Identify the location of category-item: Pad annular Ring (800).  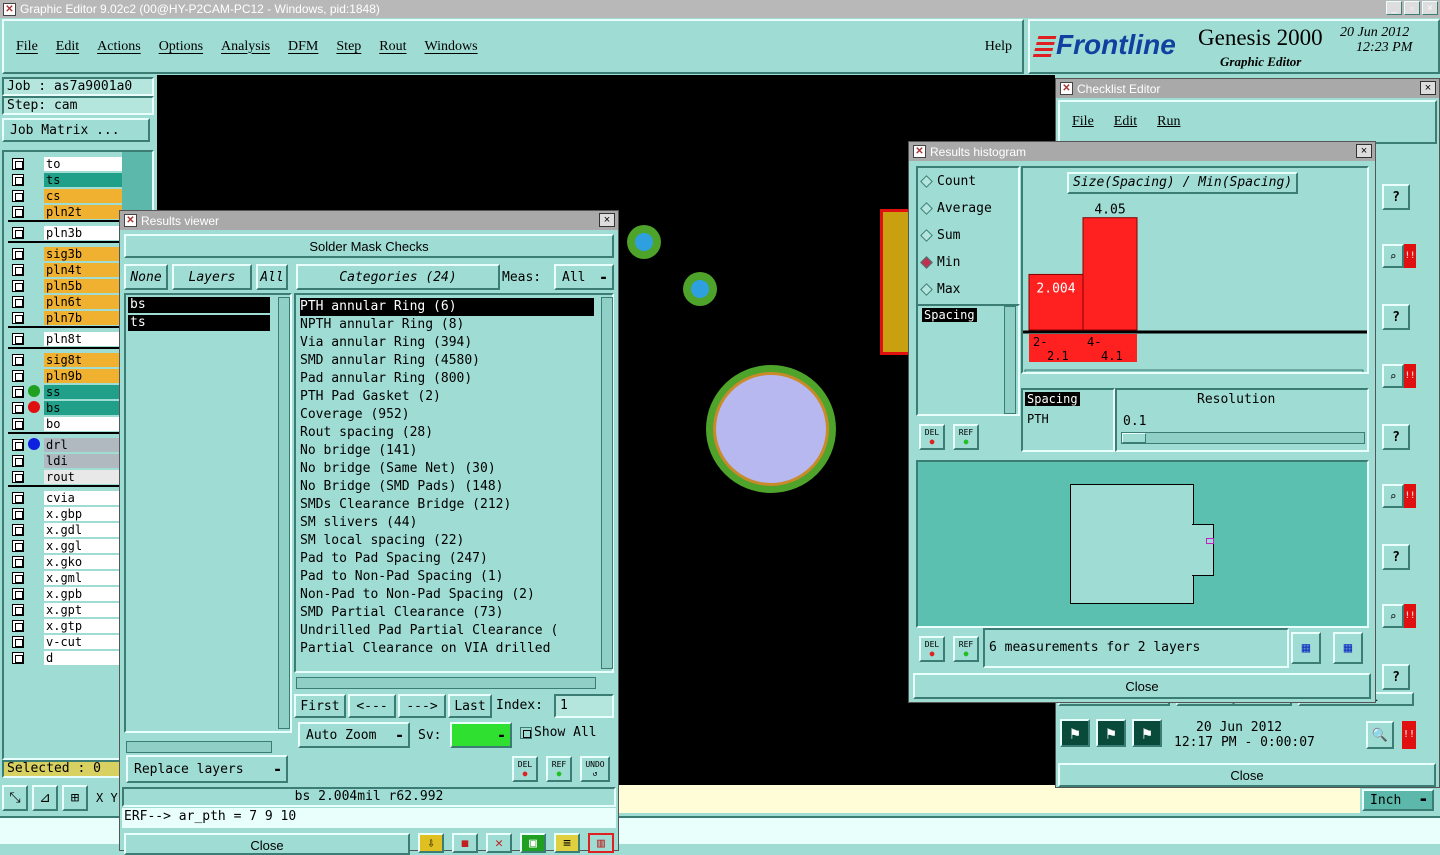
(456, 379).